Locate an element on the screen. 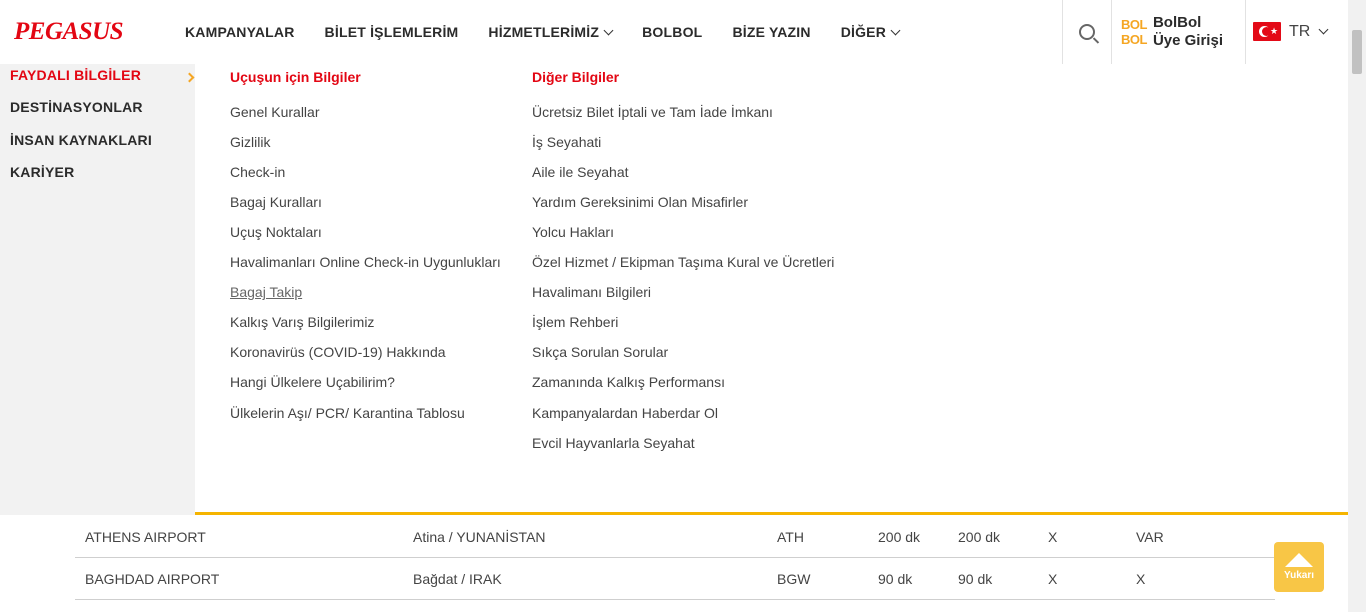  menu-link: Ücretsiz Bilet İptali ve Tam İade İmkanı is located at coordinates (652, 112).